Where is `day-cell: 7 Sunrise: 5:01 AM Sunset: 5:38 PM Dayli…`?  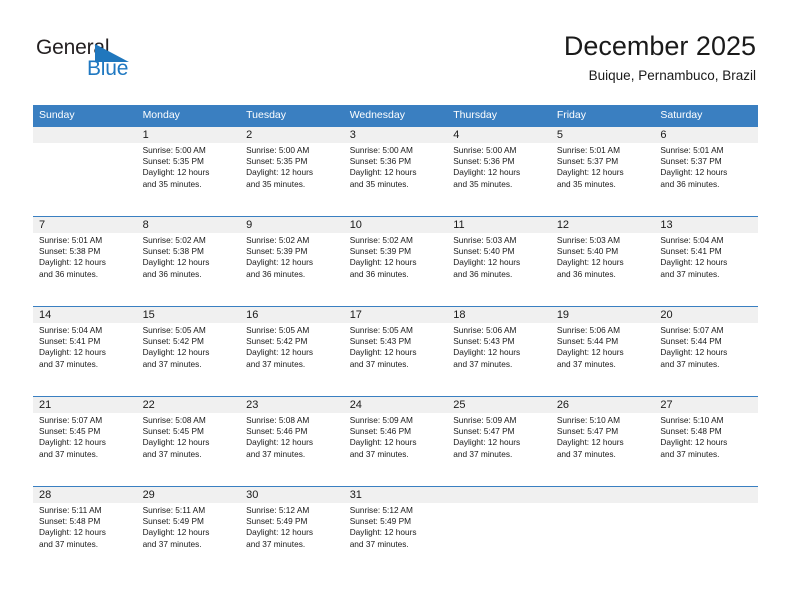
day-cell: 7 Sunrise: 5:01 AM Sunset: 5:38 PM Dayli… is located at coordinates (85, 248).